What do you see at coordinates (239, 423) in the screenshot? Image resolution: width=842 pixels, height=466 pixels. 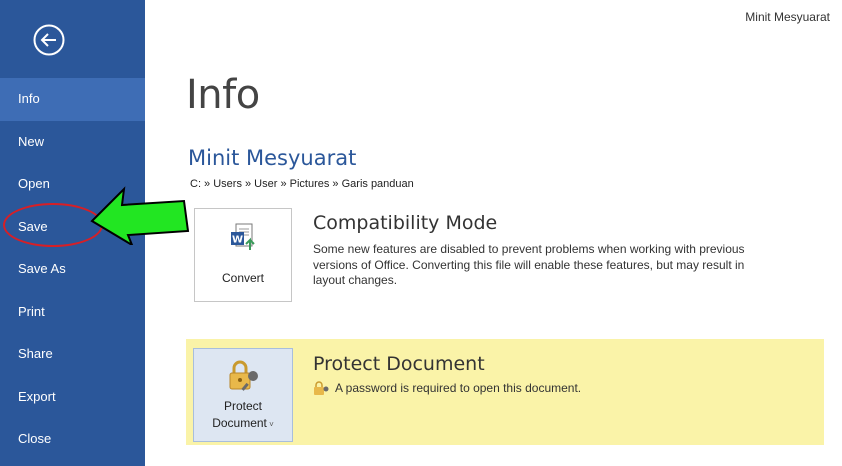 I see `protect-label-text: Document` at bounding box center [239, 423].